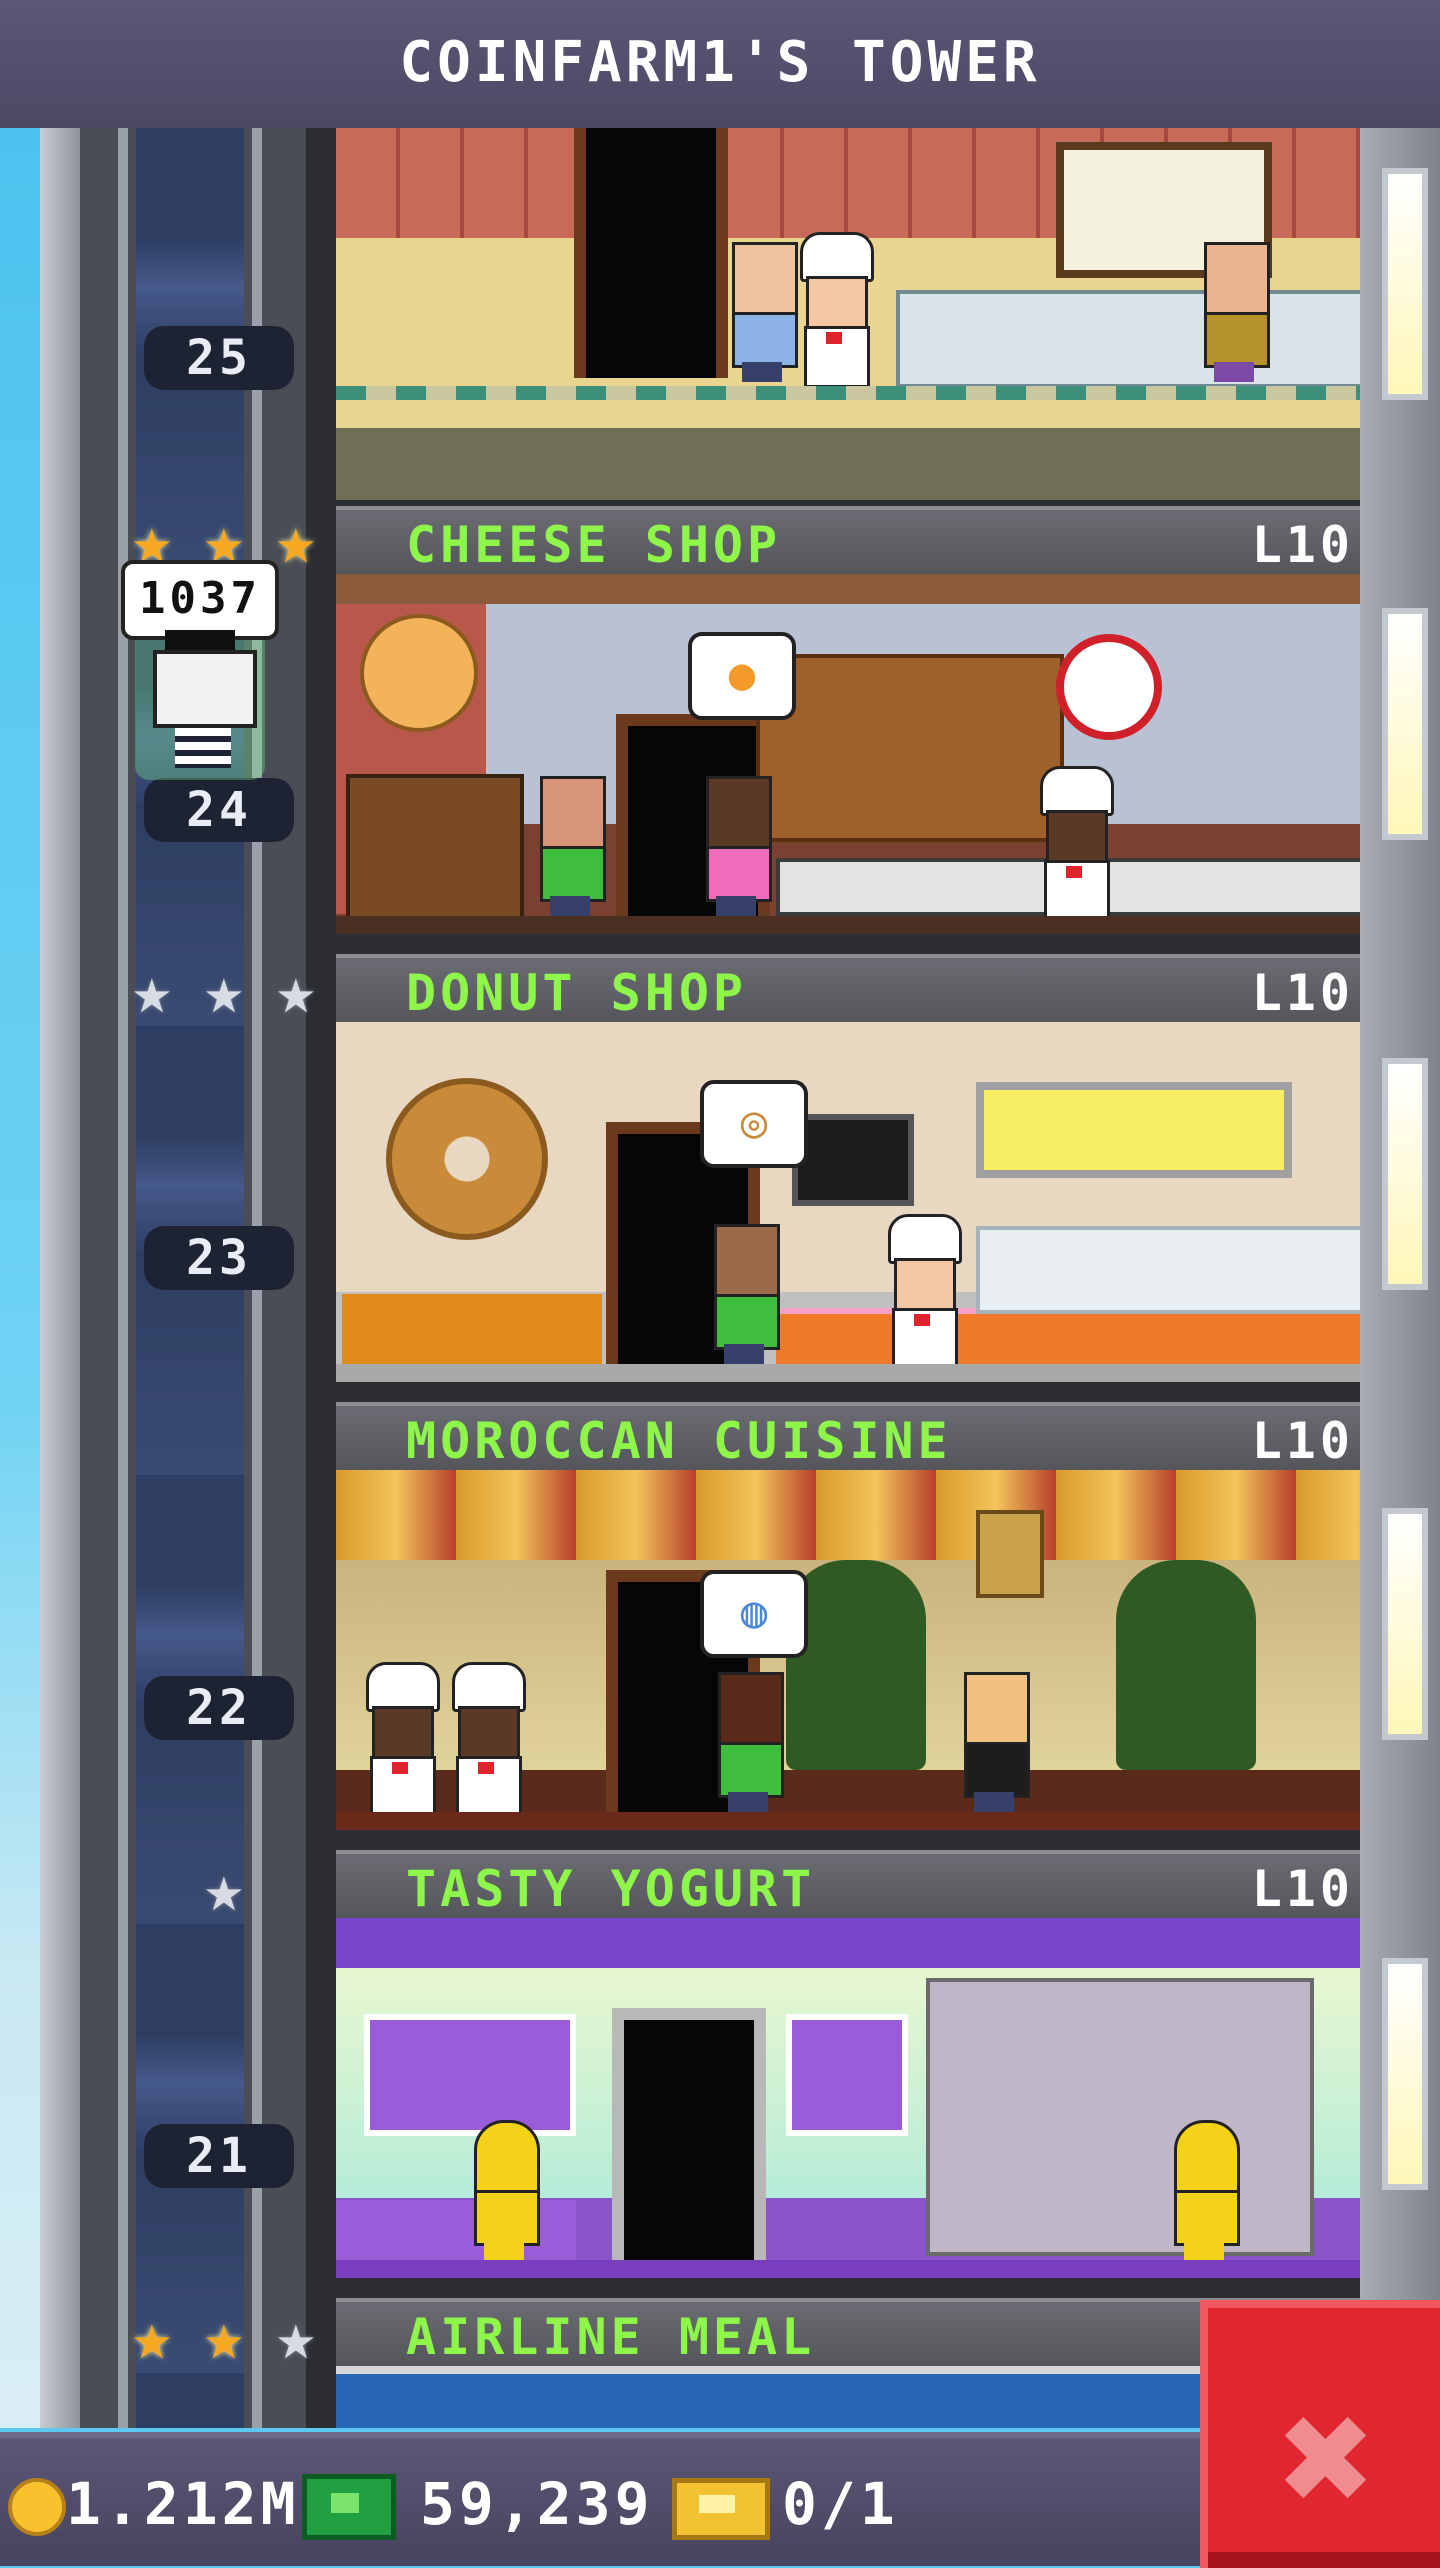  I want to click on floor-22-room: ◍, so click(848, 1650).